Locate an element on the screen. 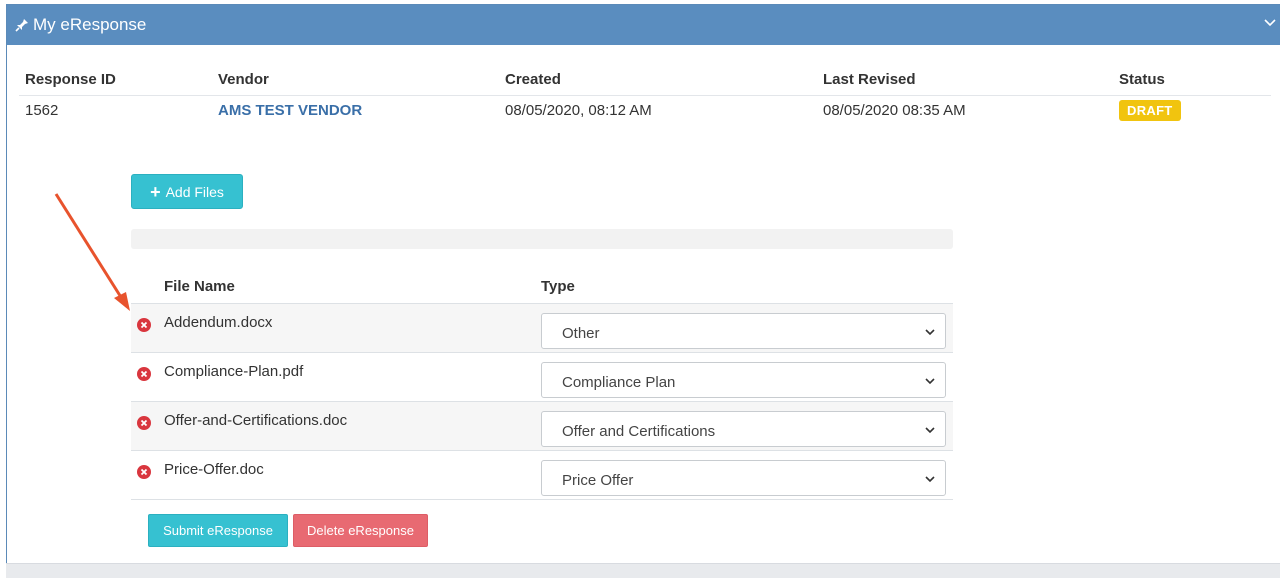 The image size is (1280, 578). file-type-value: Other is located at coordinates (581, 333).